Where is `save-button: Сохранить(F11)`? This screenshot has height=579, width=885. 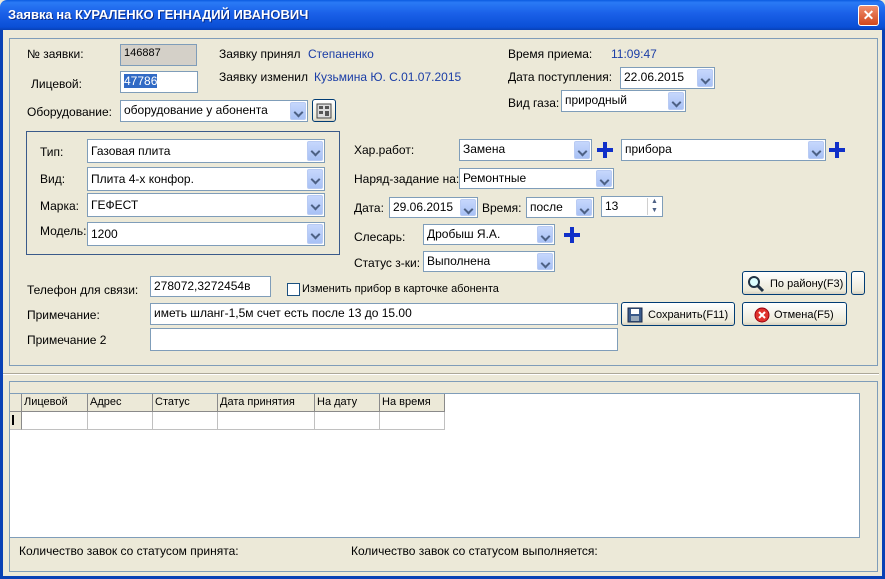
save-button: Сохранить(F11) is located at coordinates (678, 314).